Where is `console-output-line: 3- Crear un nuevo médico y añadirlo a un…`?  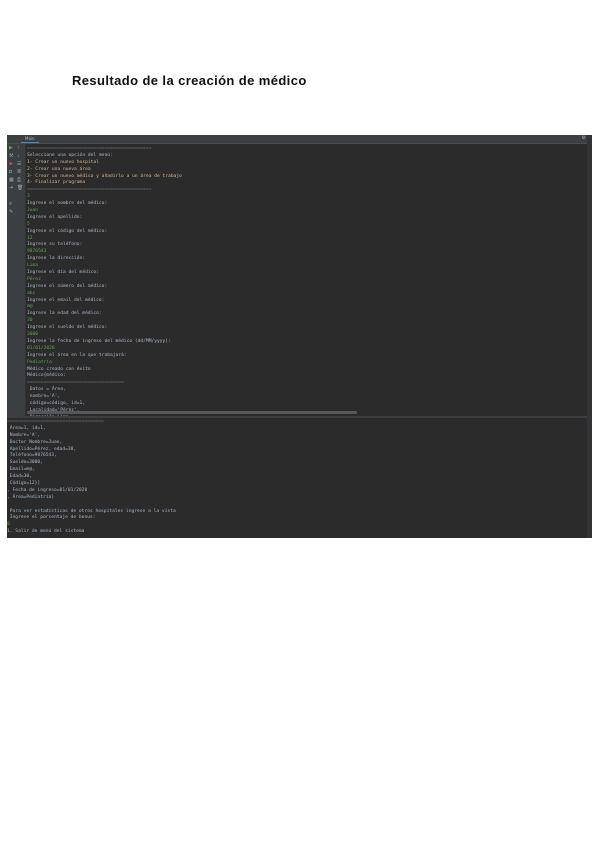 console-output-line: 3- Crear un nuevo médico y añadirlo a un… is located at coordinates (104, 176).